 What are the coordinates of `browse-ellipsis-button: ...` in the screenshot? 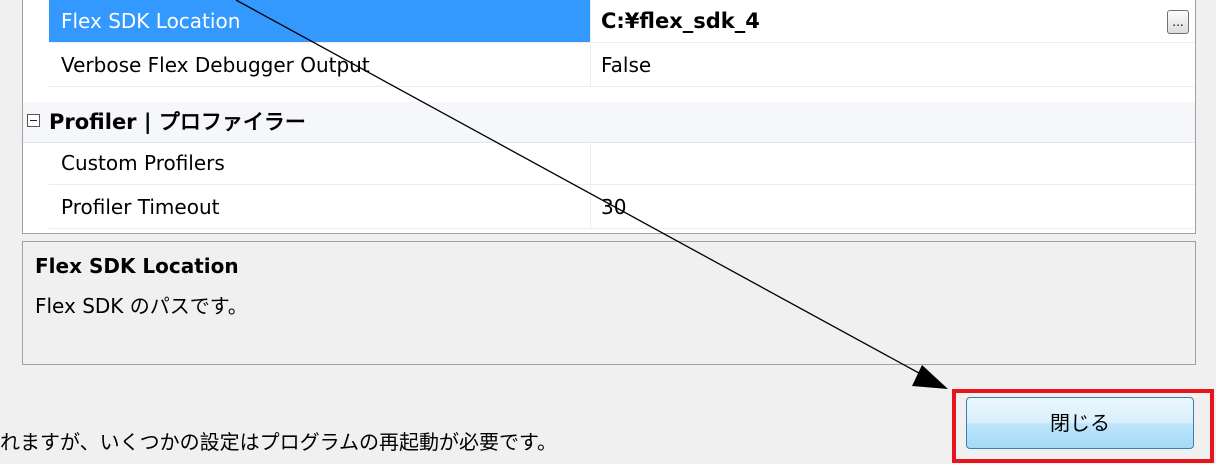 It's located at (1178, 22).